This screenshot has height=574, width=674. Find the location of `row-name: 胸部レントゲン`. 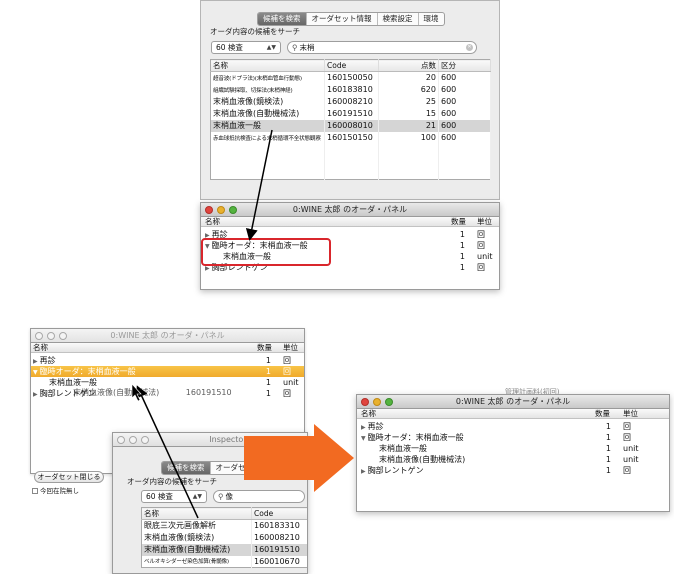

row-name: 胸部レントゲン is located at coordinates (395, 470).